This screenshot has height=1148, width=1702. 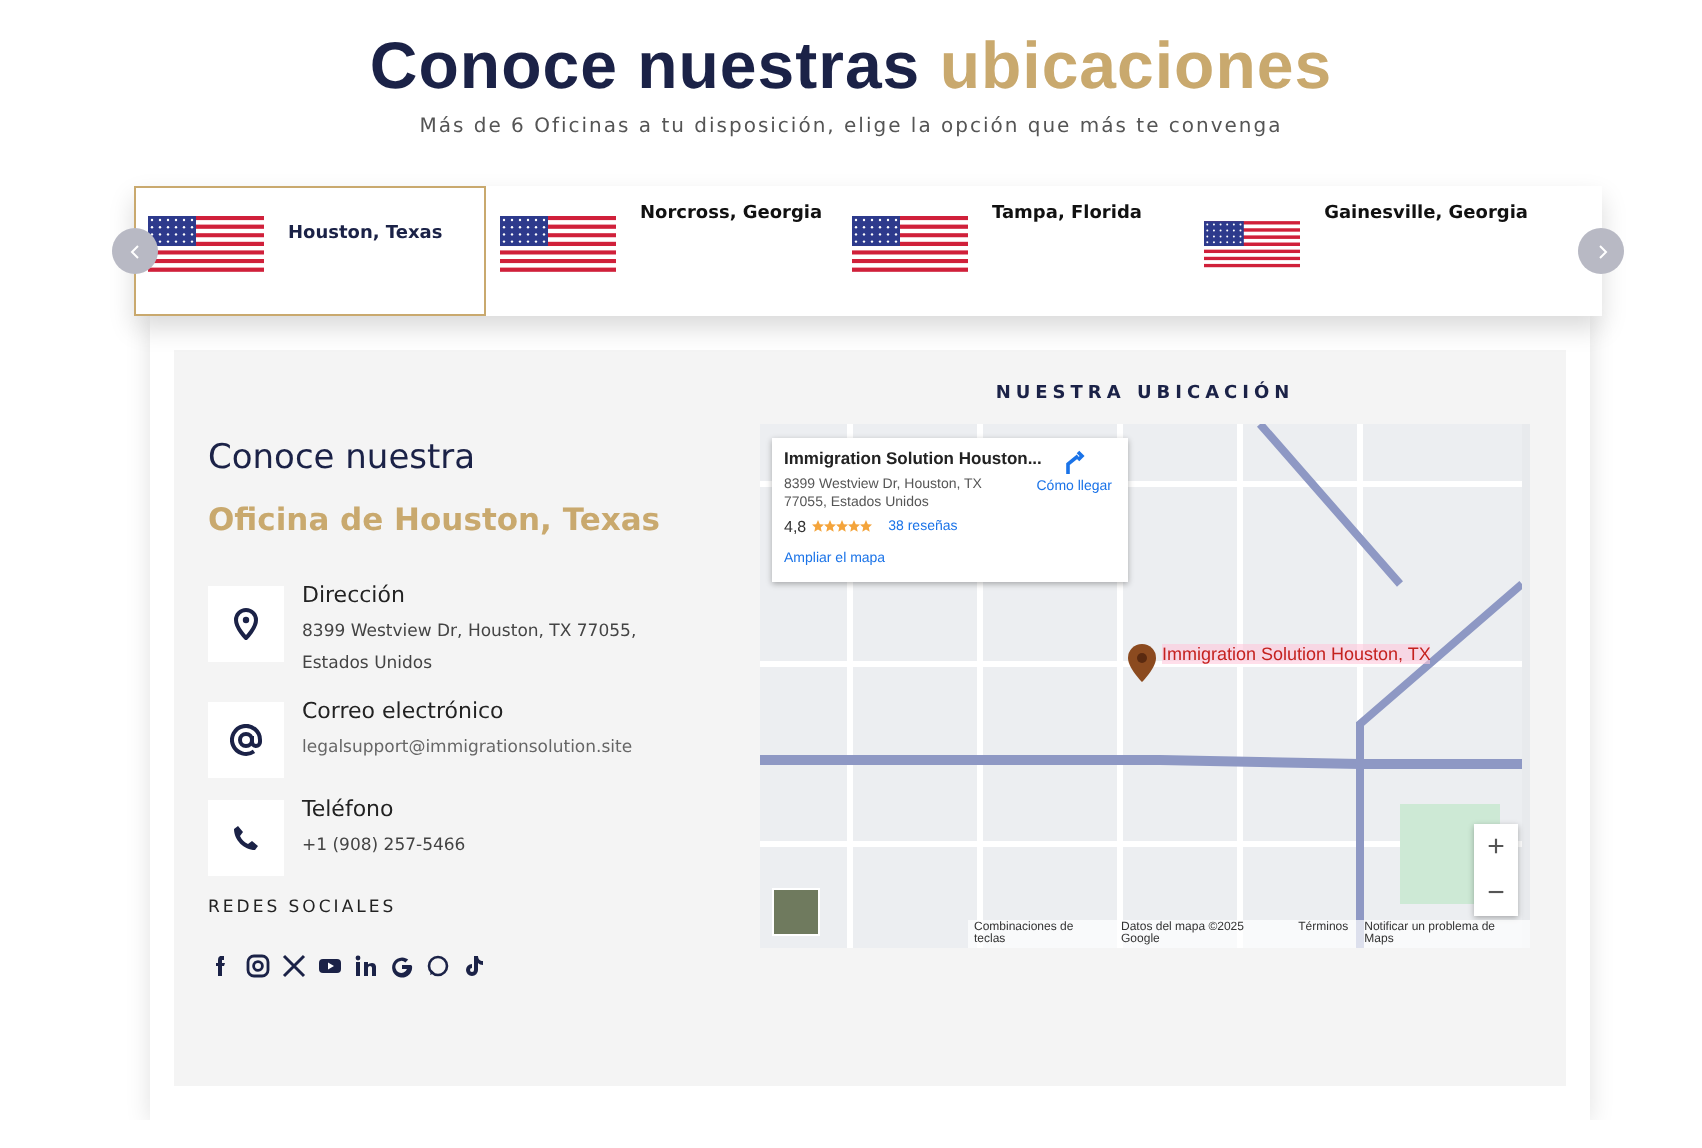 What do you see at coordinates (435, 520) in the screenshot?
I see `office-name: Oficina de Houston, Texas` at bounding box center [435, 520].